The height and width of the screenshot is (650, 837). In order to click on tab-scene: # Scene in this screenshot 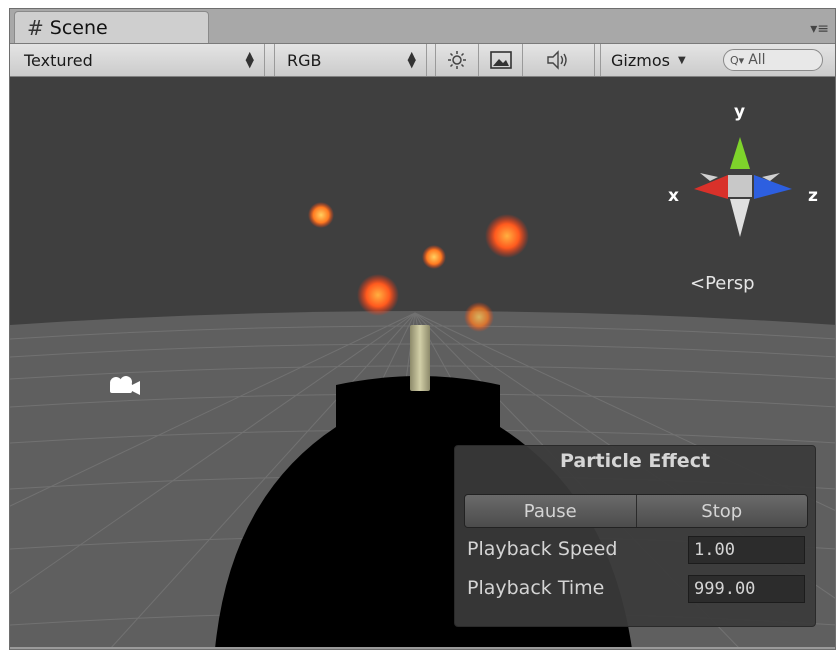, I will do `click(111, 27)`.